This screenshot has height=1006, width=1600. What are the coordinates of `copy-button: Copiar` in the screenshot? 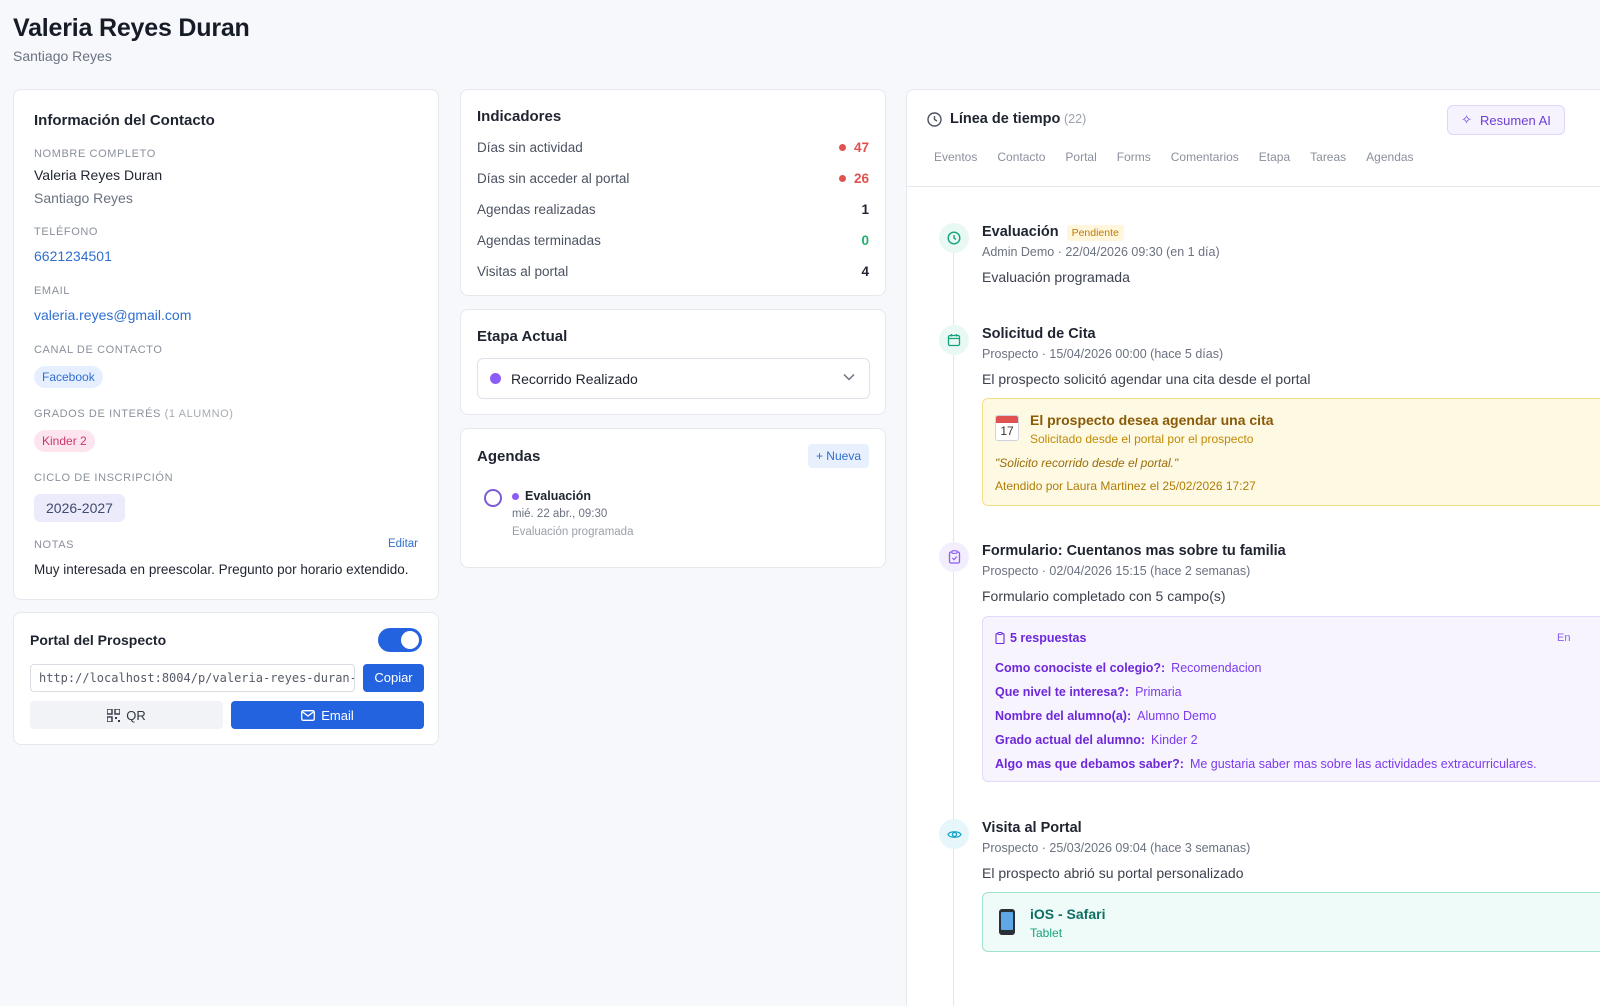 It's located at (393, 678).